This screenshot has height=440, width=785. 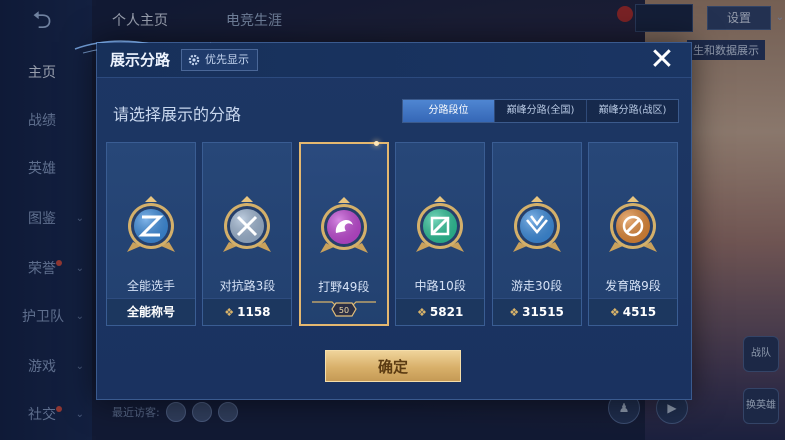 I want to click on lane-card-footer: ❖ 4515, so click(x=633, y=311).